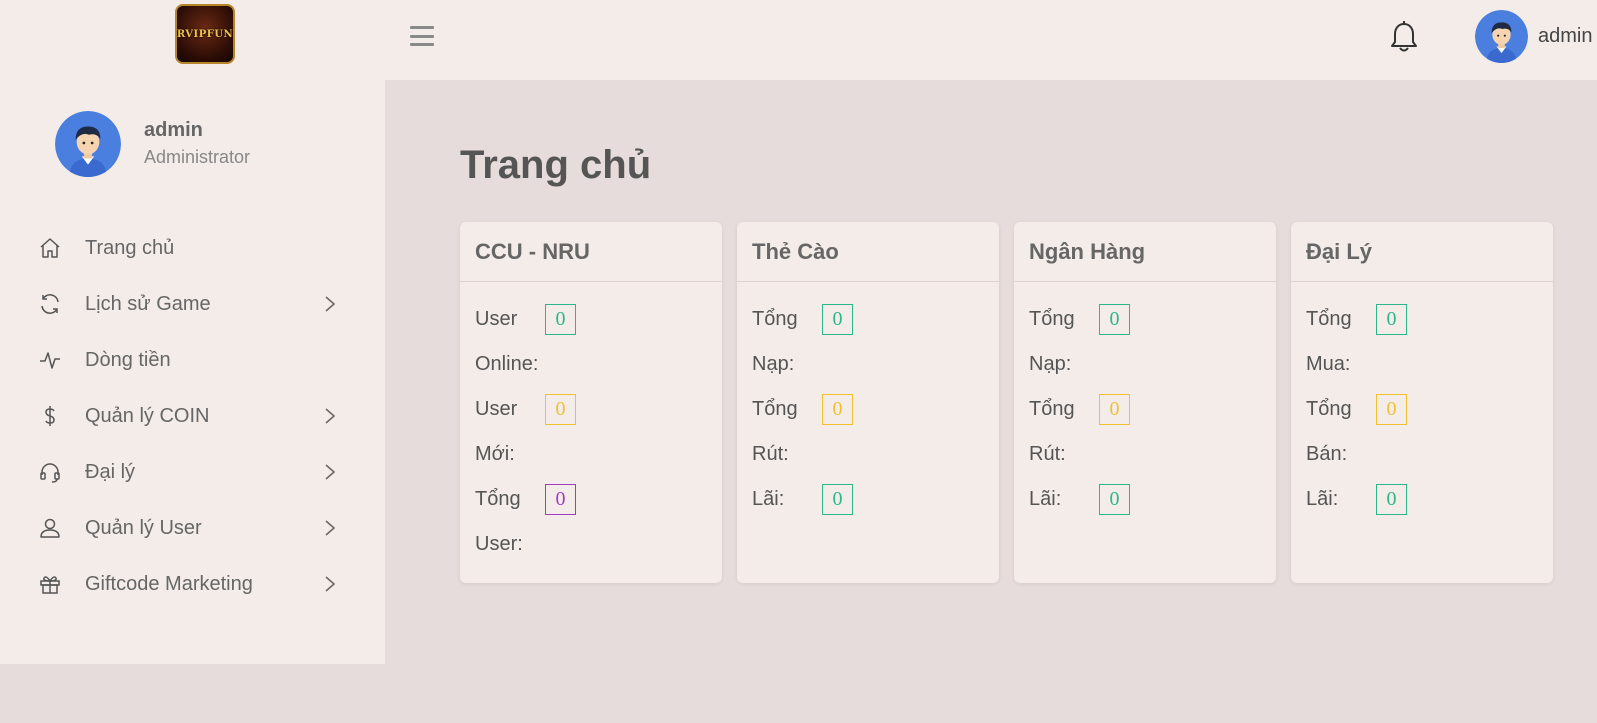 The height and width of the screenshot is (723, 1597). I want to click on stat-label: User:, so click(499, 543).